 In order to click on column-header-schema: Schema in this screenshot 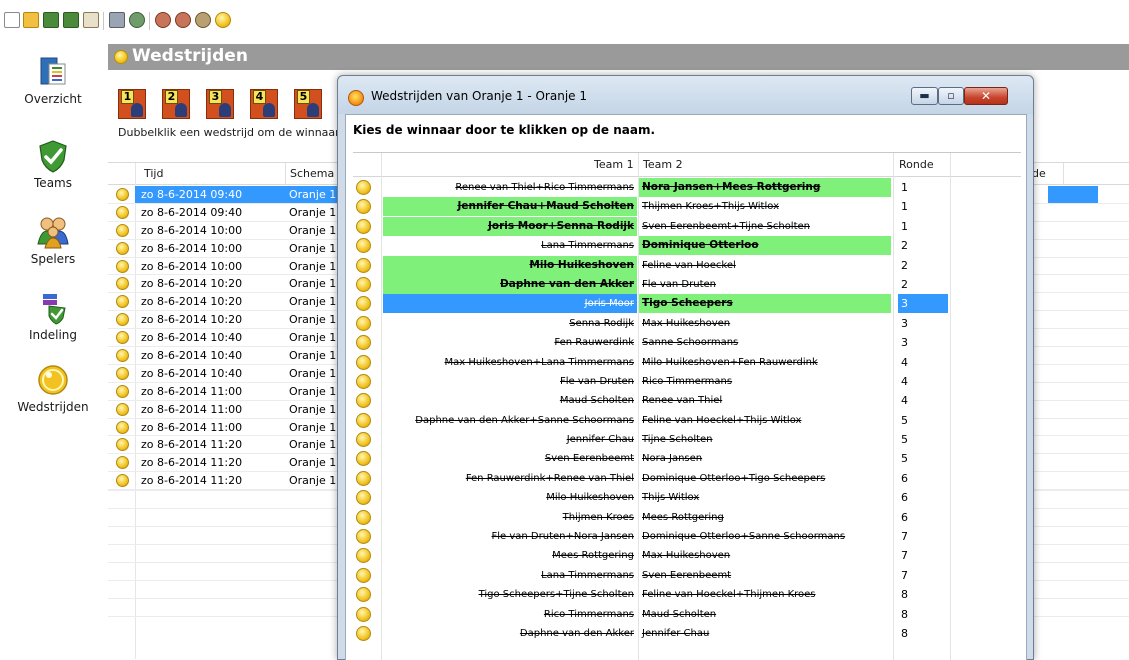, I will do `click(312, 173)`.